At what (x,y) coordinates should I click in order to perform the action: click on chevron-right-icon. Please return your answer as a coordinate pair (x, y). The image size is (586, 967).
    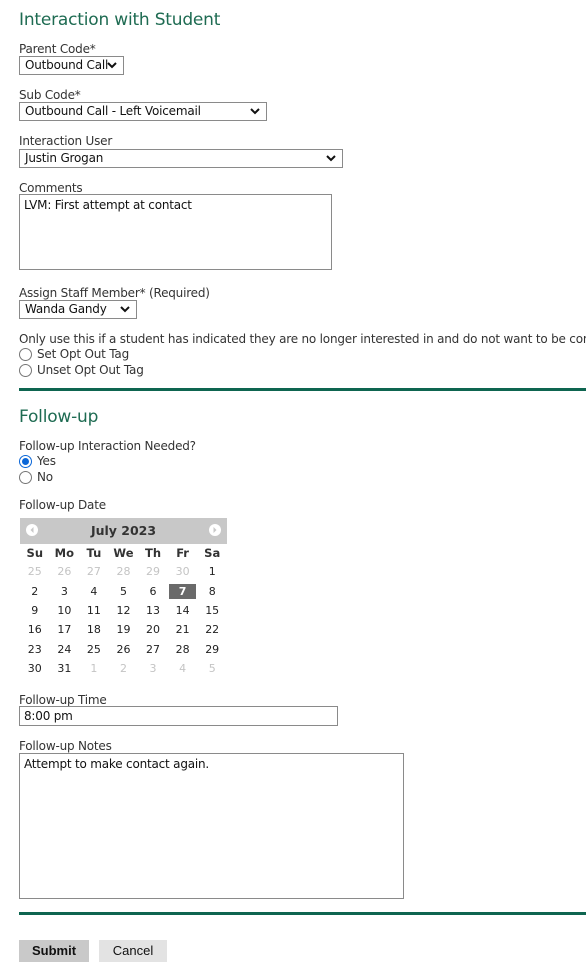
    Looking at the image, I should click on (215, 530).